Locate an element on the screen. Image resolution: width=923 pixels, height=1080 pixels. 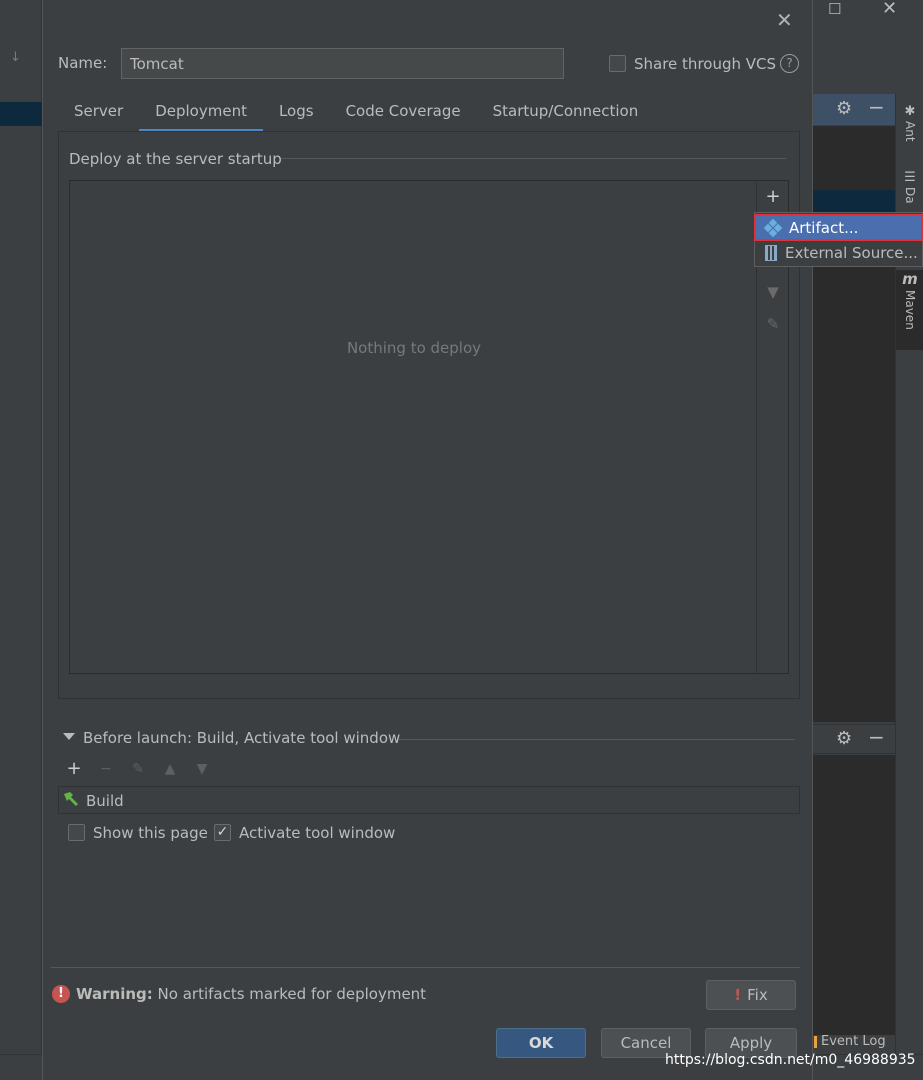
tab-startup-connection: Startup/Connection is located at coordinates (566, 112).